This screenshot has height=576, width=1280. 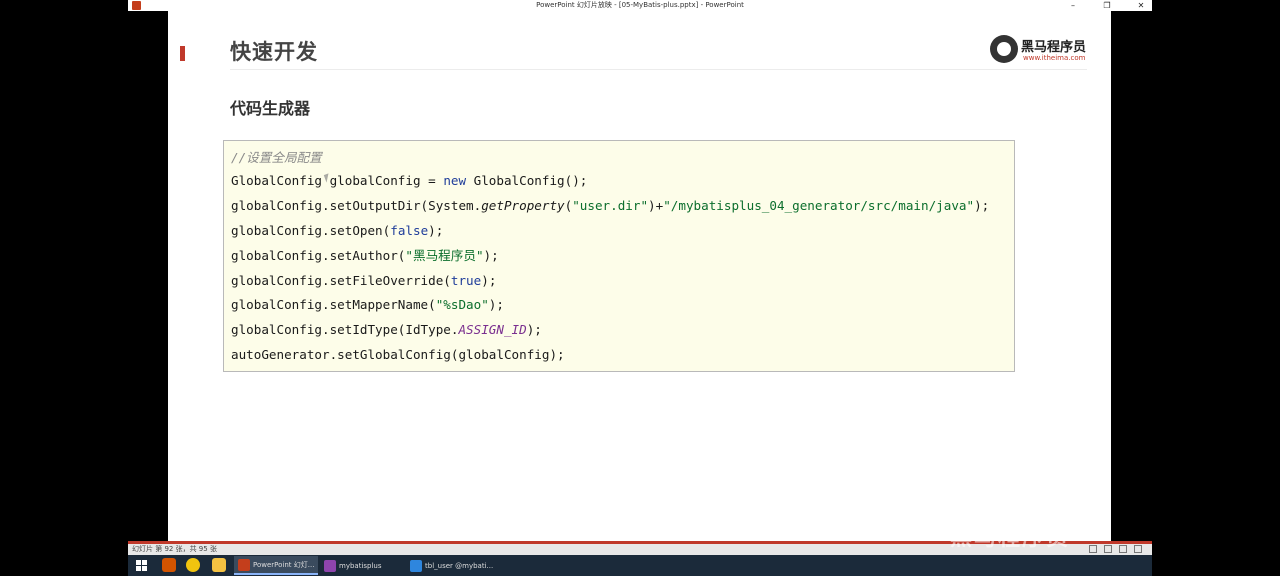 What do you see at coordinates (360, 565) in the screenshot?
I see `taskbar-app-label: mybatisplus` at bounding box center [360, 565].